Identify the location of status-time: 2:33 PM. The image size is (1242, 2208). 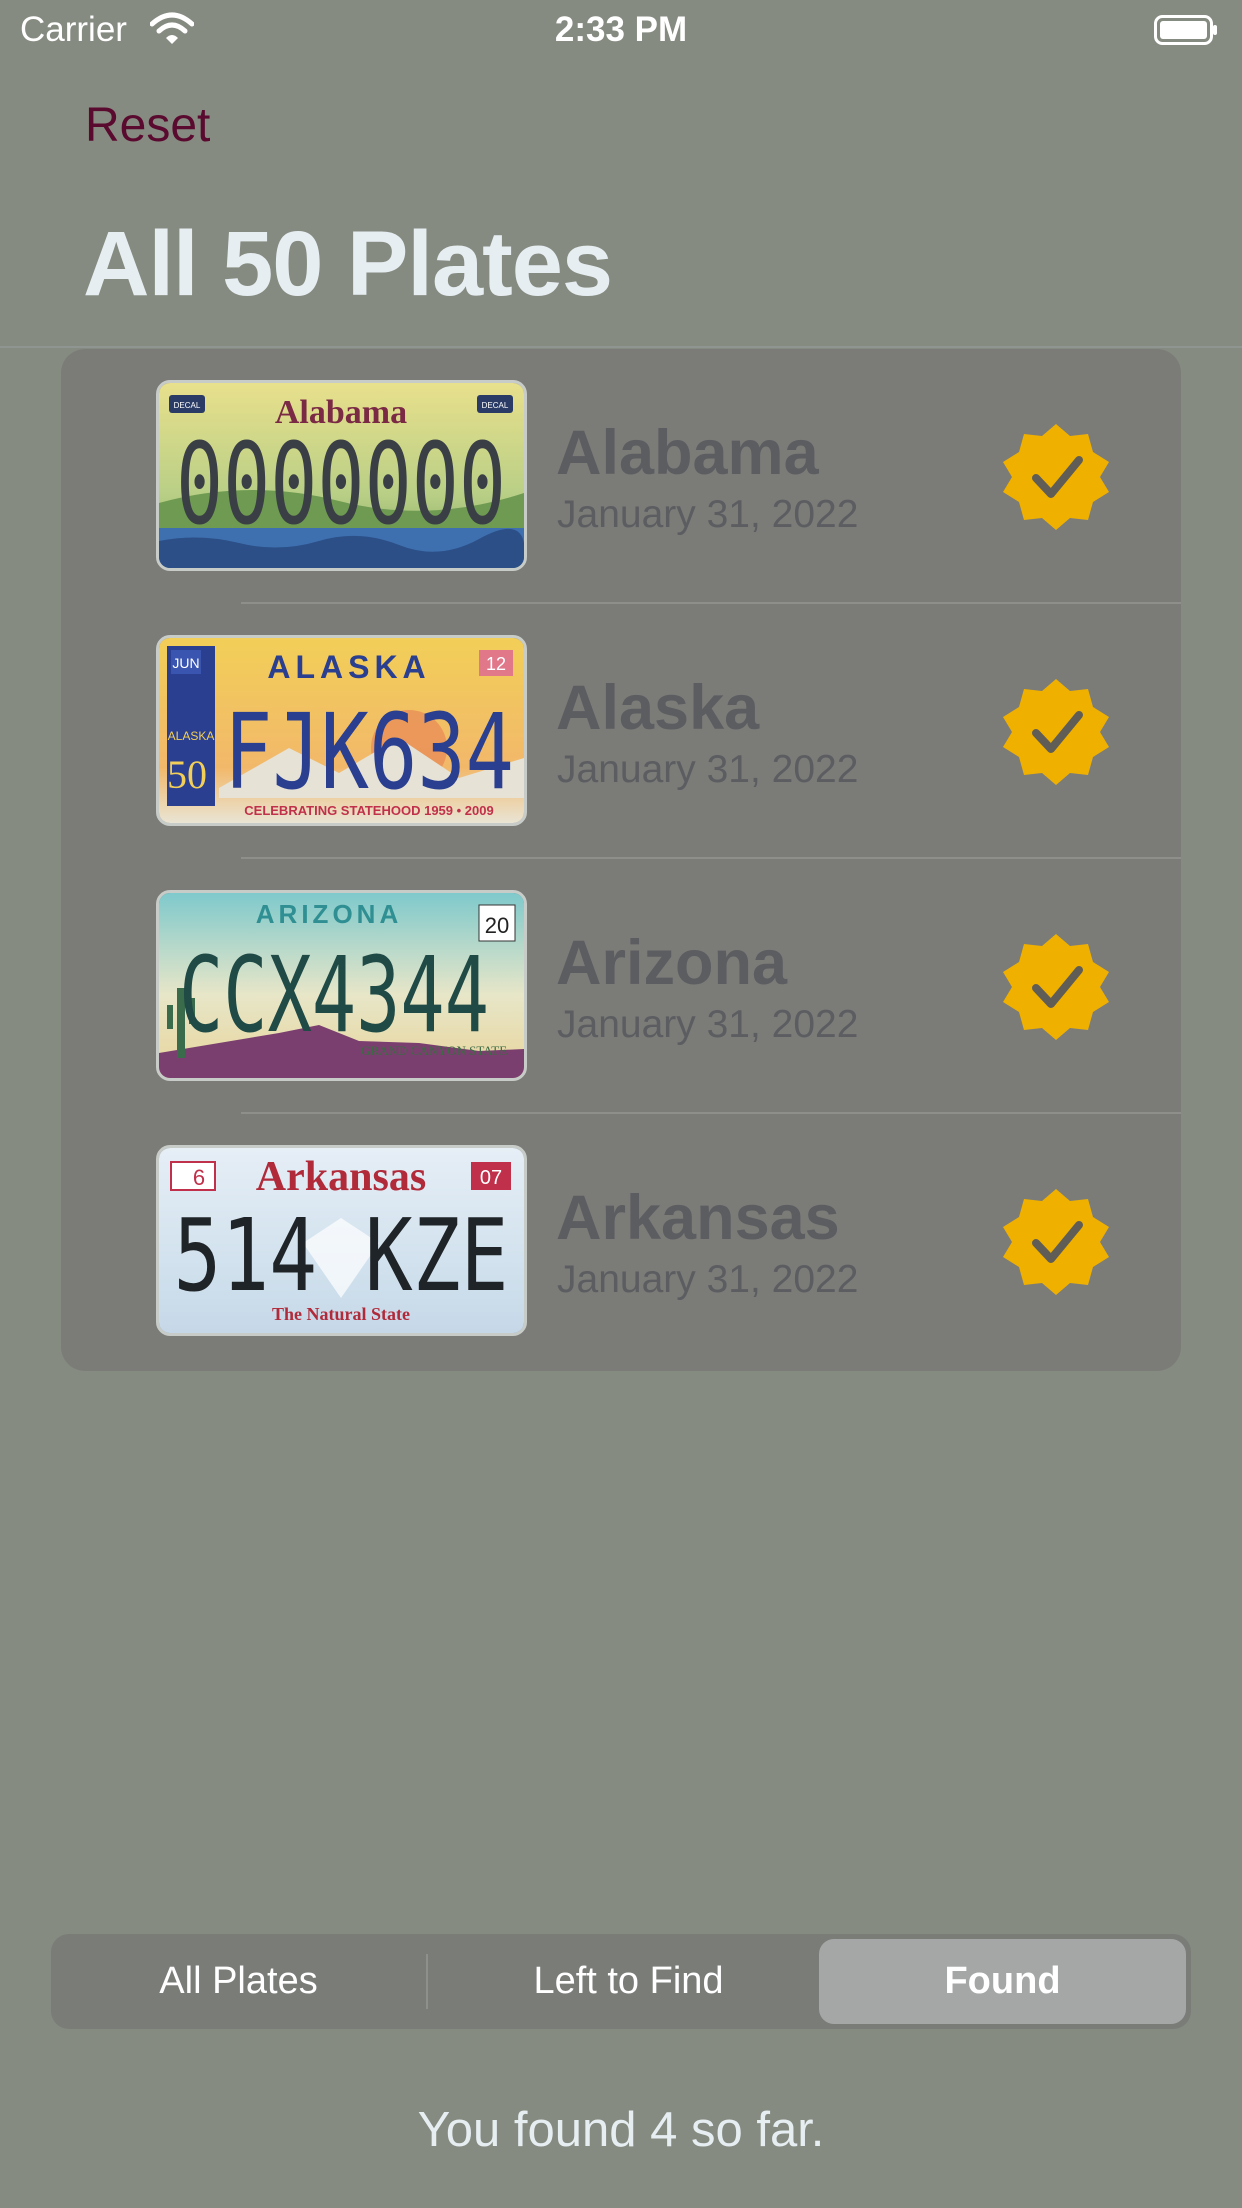
(621, 29).